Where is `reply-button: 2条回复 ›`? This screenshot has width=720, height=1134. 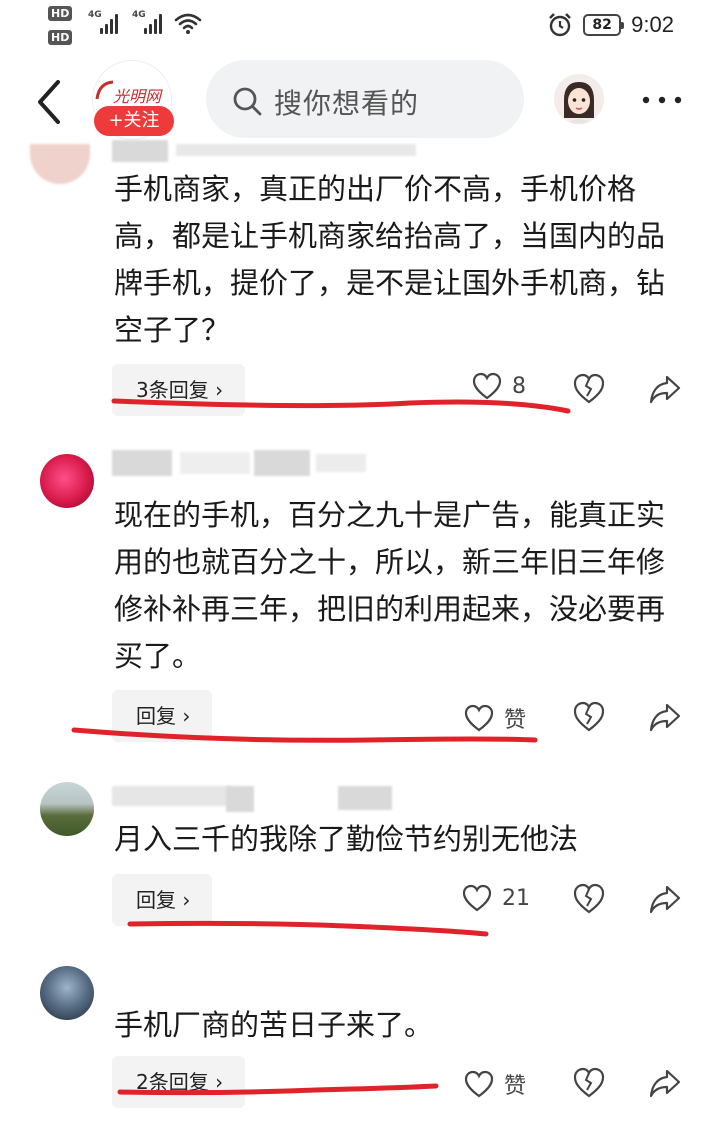 reply-button: 2条回复 › is located at coordinates (179, 1082).